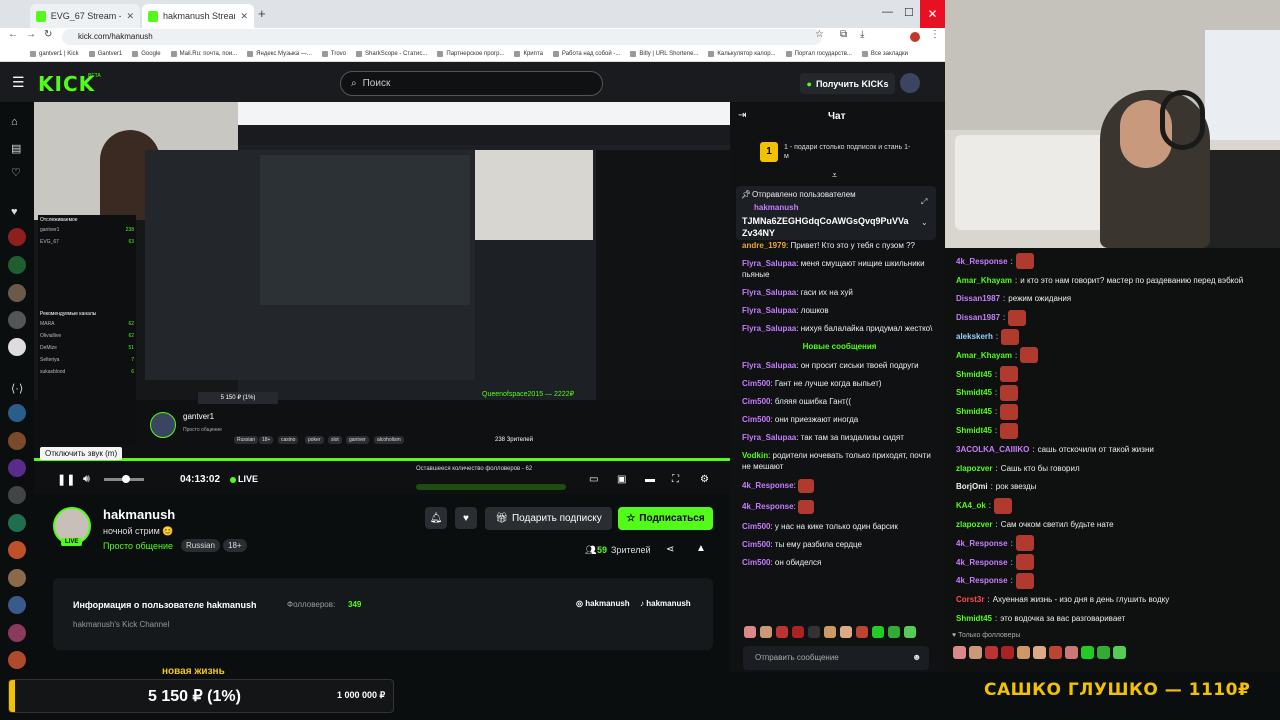 The height and width of the screenshot is (720, 1280). Describe the element at coordinates (198, 16) in the screenshot. I see `browser-tab-1: hakmanush Stream - Watch Live on Kick ✕` at that location.